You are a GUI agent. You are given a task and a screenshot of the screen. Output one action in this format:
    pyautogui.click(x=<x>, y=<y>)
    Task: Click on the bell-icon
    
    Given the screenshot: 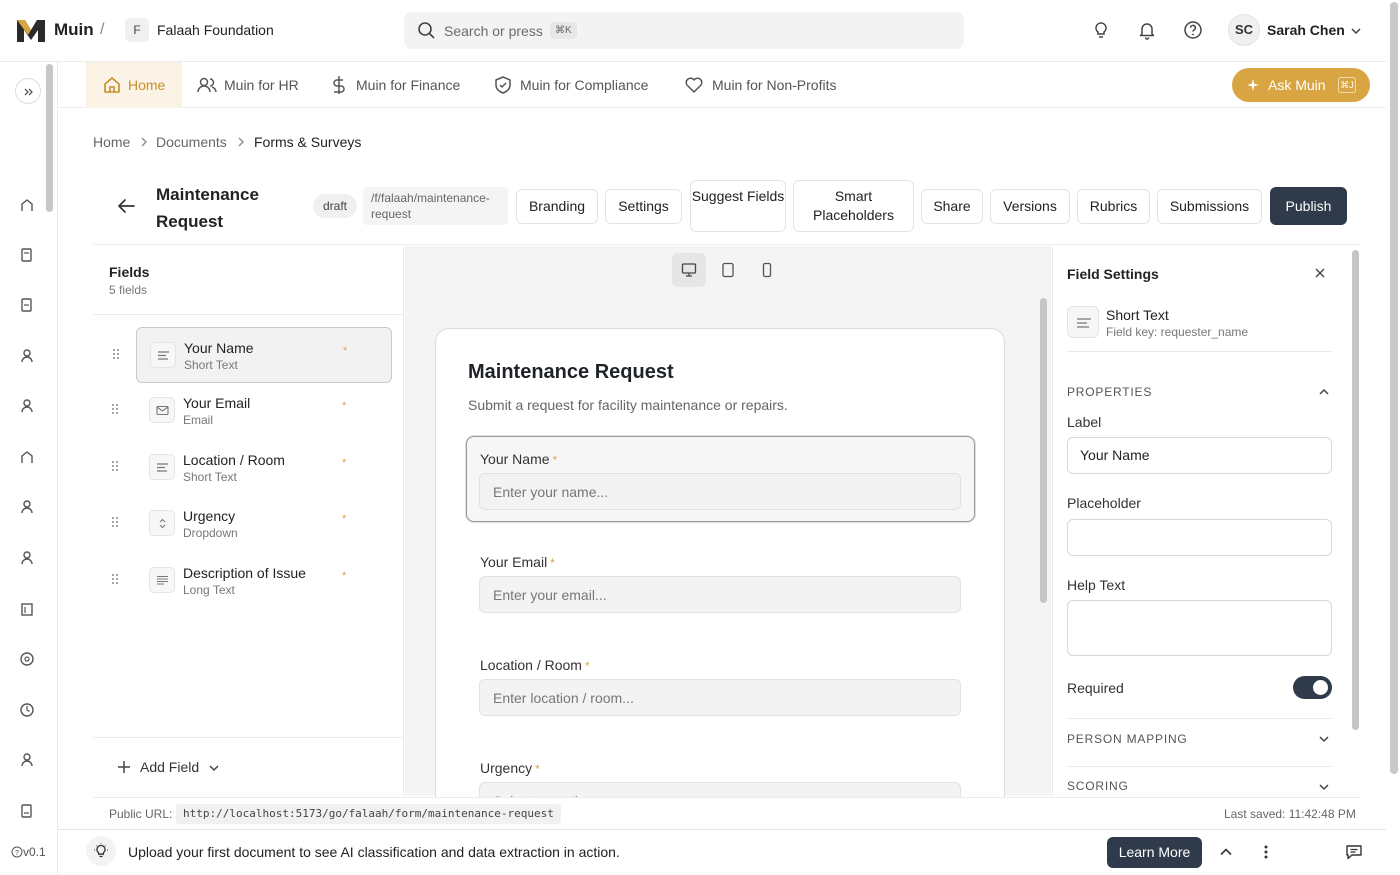 What is the action you would take?
    pyautogui.click(x=1147, y=30)
    